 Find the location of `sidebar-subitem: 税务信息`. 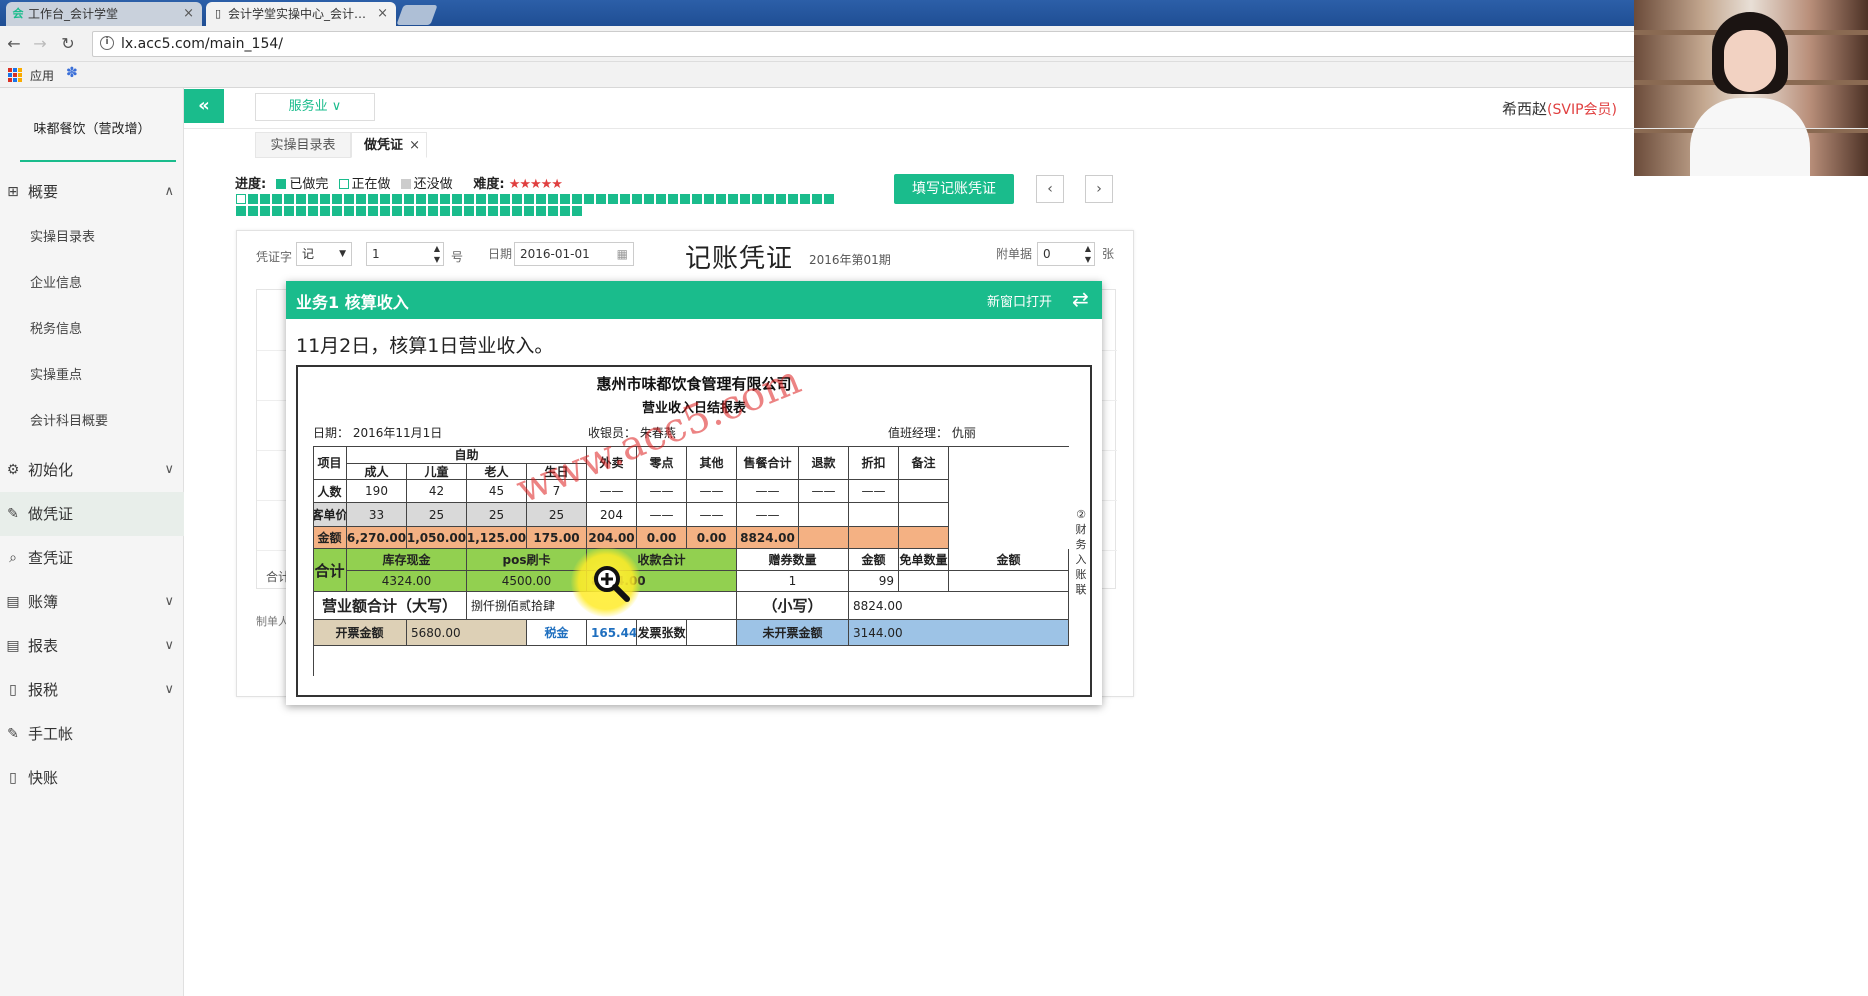

sidebar-subitem: 税务信息 is located at coordinates (92, 330).